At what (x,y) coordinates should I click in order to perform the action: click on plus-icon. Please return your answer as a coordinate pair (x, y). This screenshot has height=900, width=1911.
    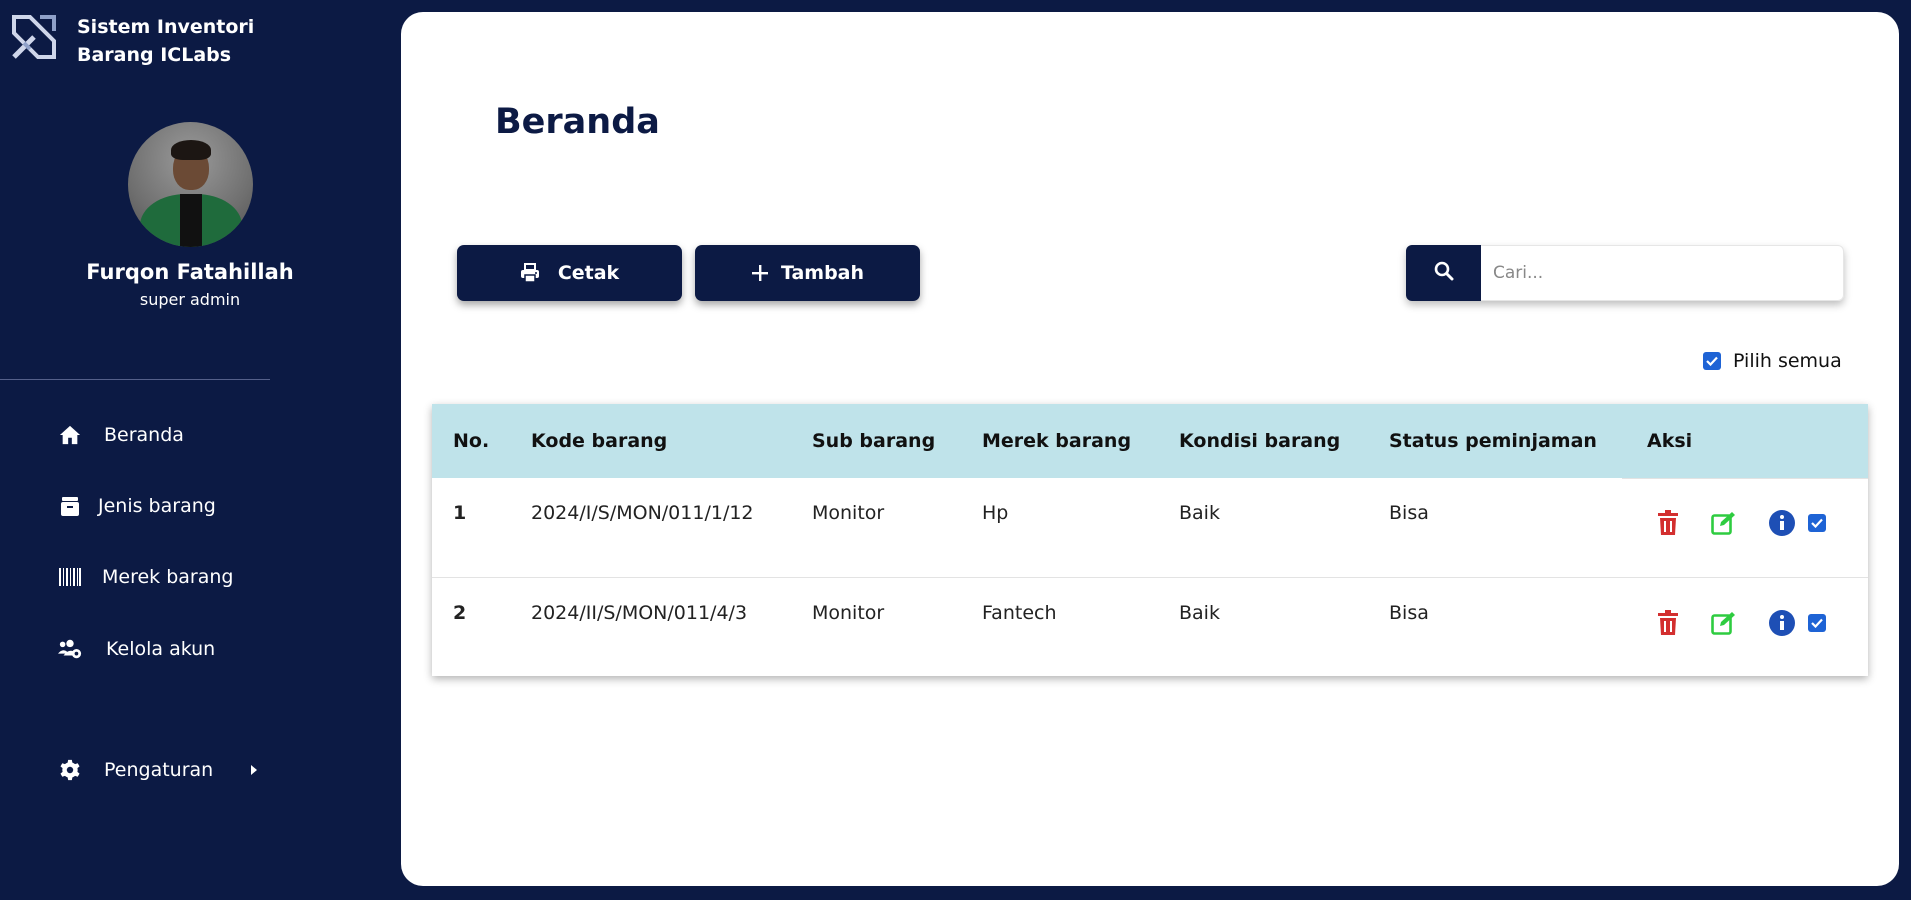
    Looking at the image, I should click on (760, 273).